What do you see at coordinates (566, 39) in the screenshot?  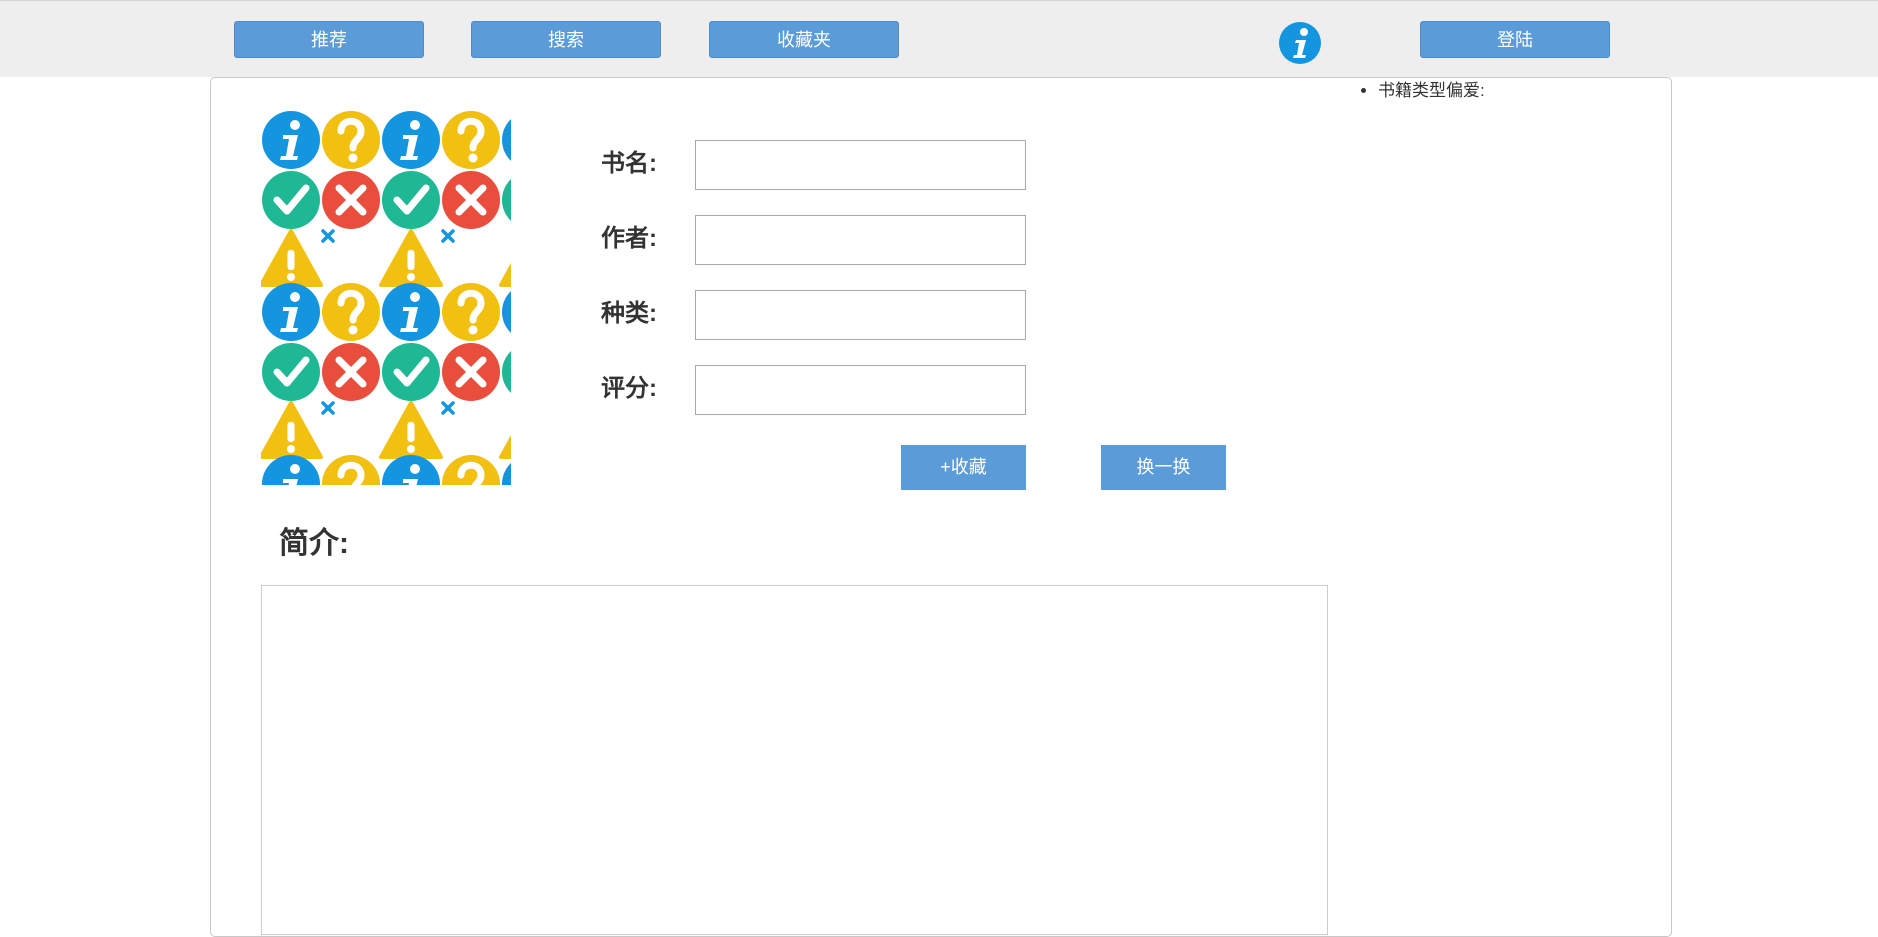 I see `search-button: 搜索` at bounding box center [566, 39].